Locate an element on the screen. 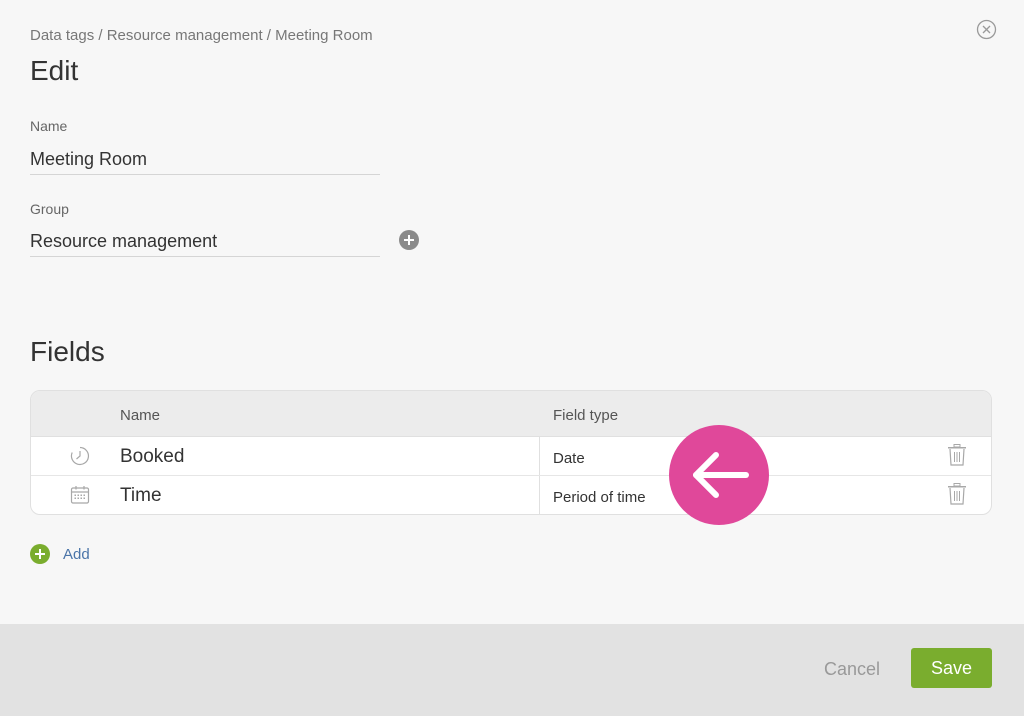 The height and width of the screenshot is (716, 1024). save-button: Save is located at coordinates (951, 668).